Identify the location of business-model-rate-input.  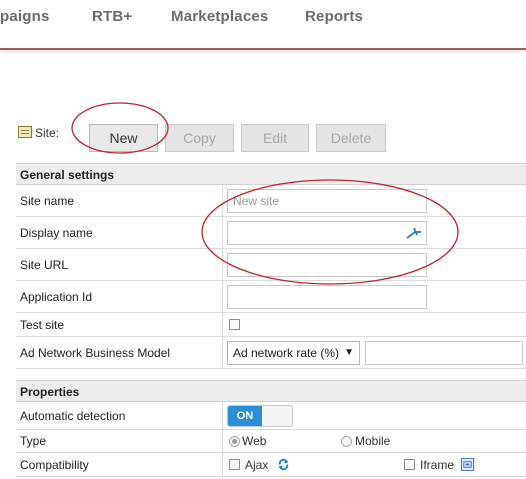
(444, 353).